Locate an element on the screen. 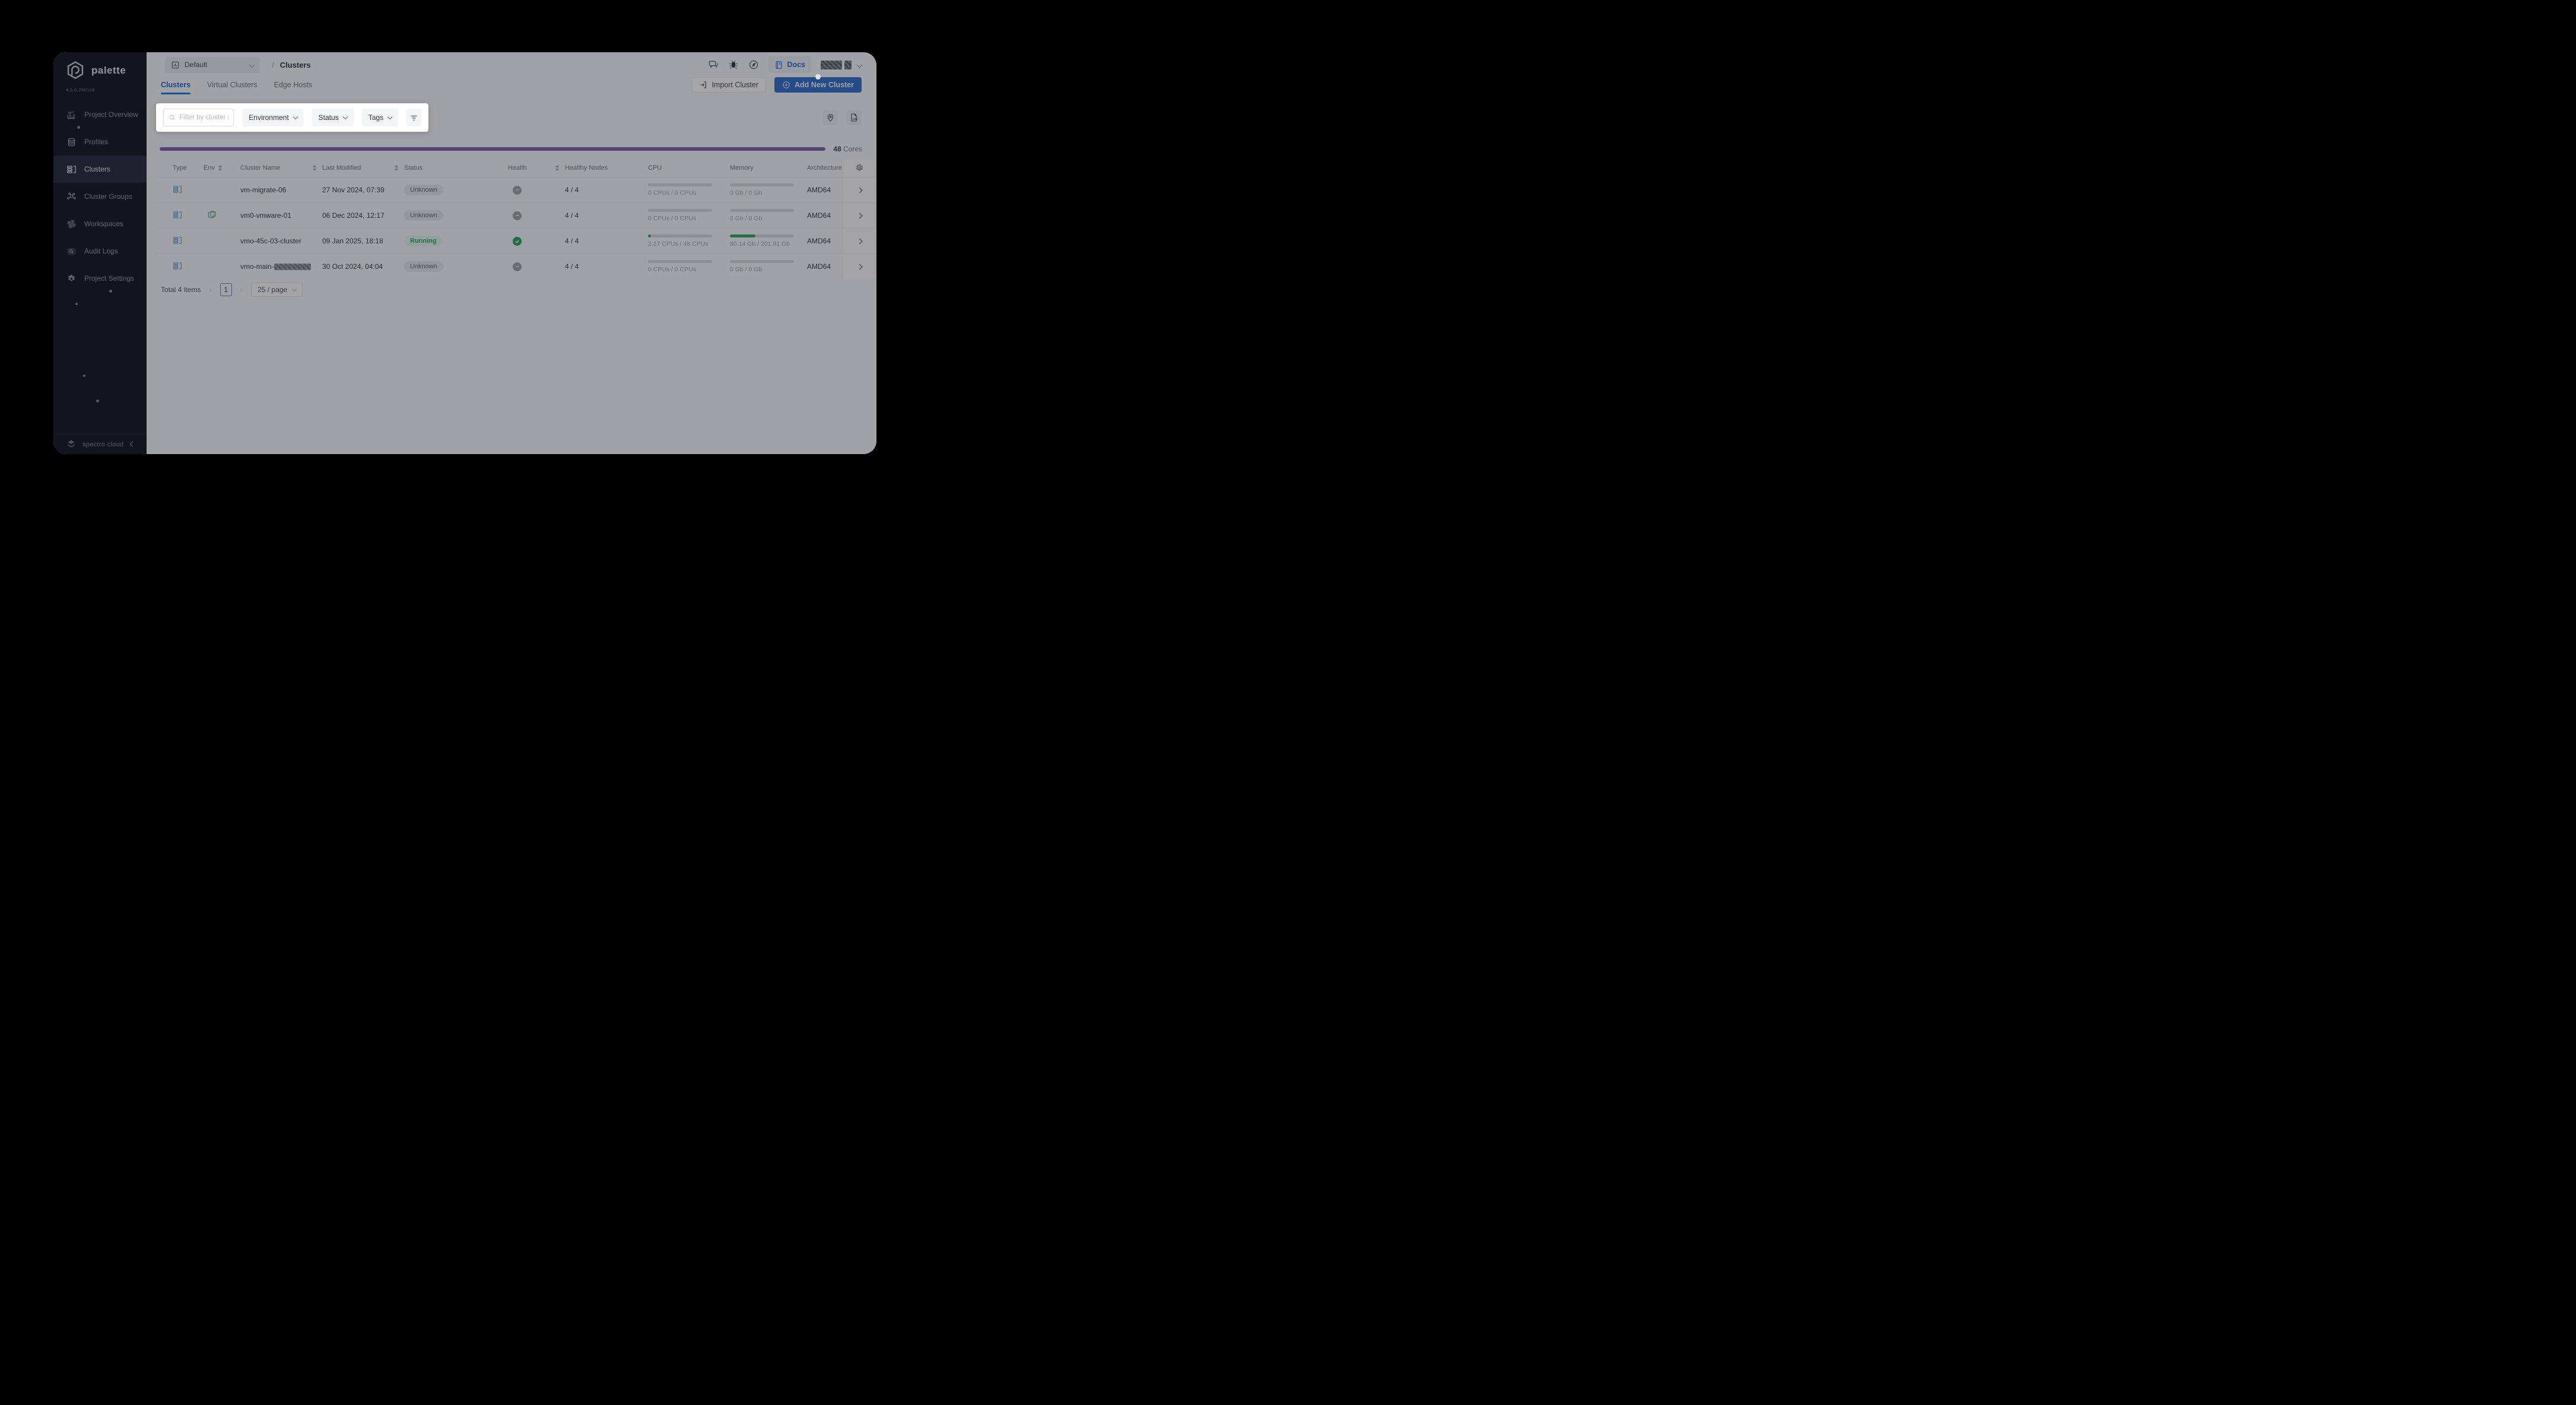  filter-lines-icon is located at coordinates (414, 118).